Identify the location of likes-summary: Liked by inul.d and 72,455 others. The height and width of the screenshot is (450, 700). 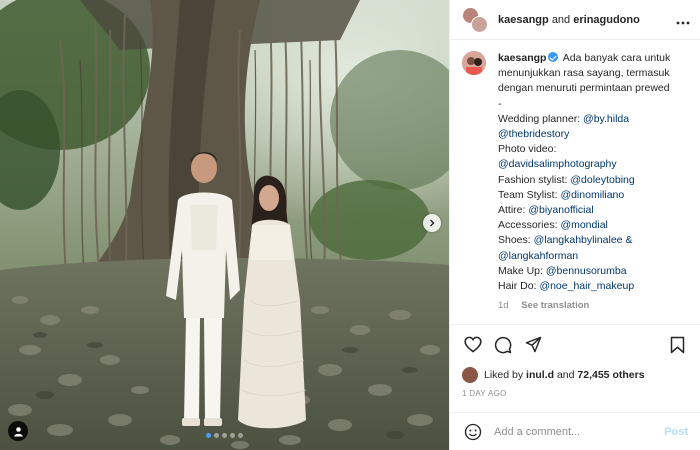
(575, 375).